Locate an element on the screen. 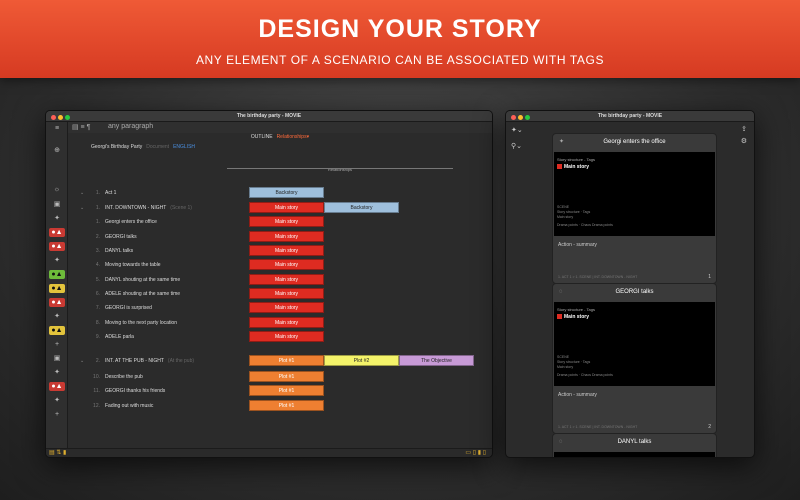 The width and height of the screenshot is (800, 500). tag-cell: The Objective is located at coordinates (436, 360).